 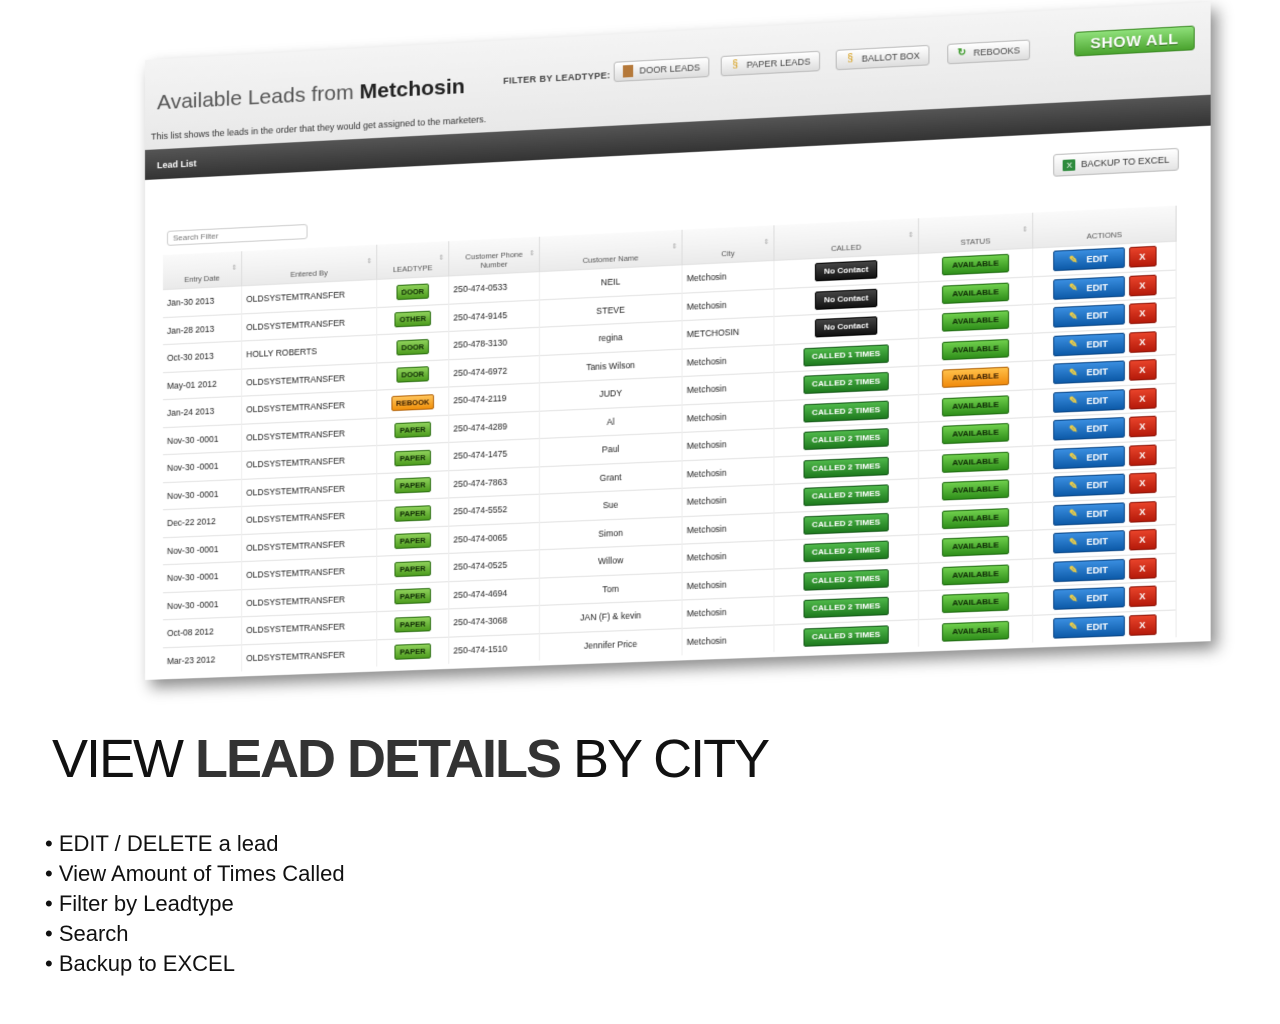 I want to click on col-phone-label: Customer Phone Number, so click(x=494, y=259).